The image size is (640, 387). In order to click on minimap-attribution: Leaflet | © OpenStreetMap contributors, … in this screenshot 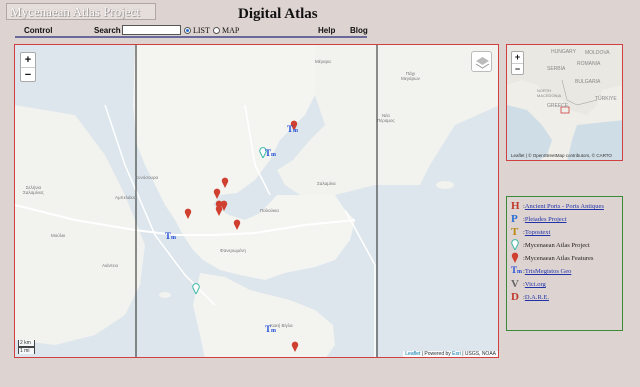, I will do `click(561, 155)`.